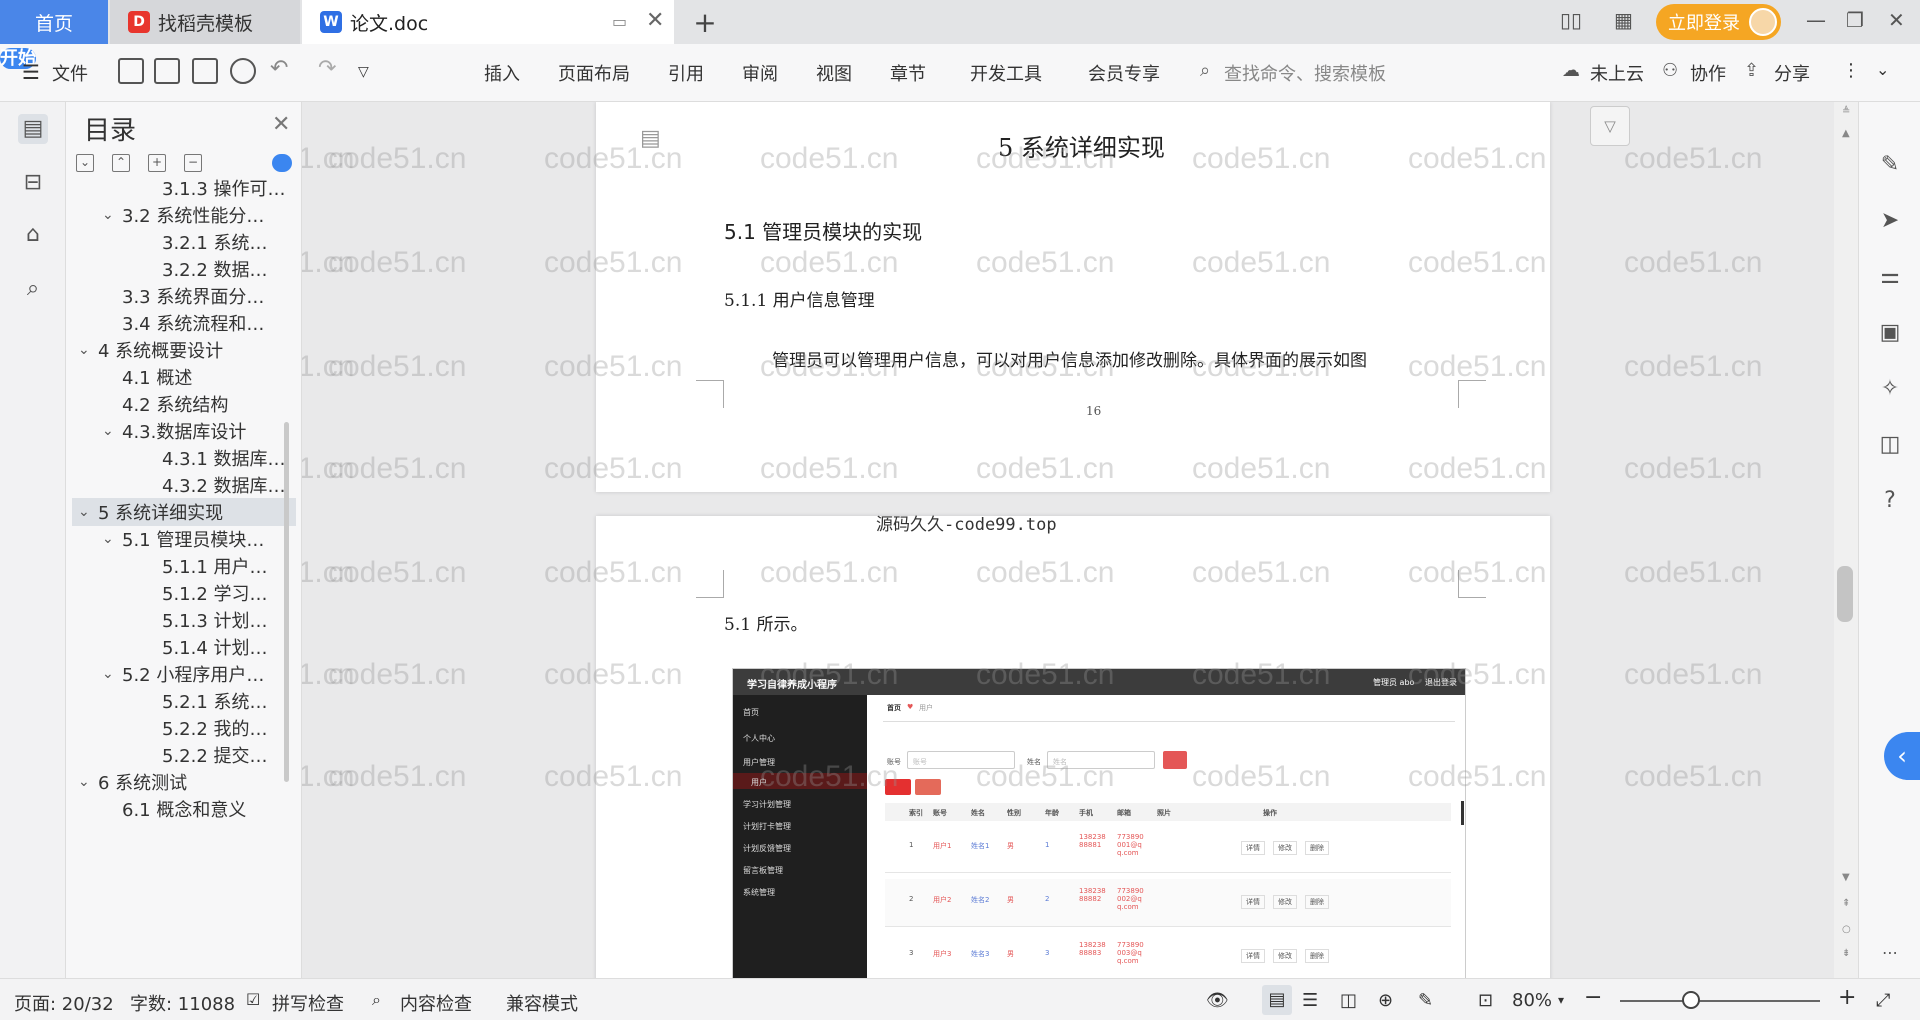 Image resolution: width=1920 pixels, height=1020 pixels. Describe the element at coordinates (436, 1003) in the screenshot. I see `content-check-button: 内容检查` at that location.